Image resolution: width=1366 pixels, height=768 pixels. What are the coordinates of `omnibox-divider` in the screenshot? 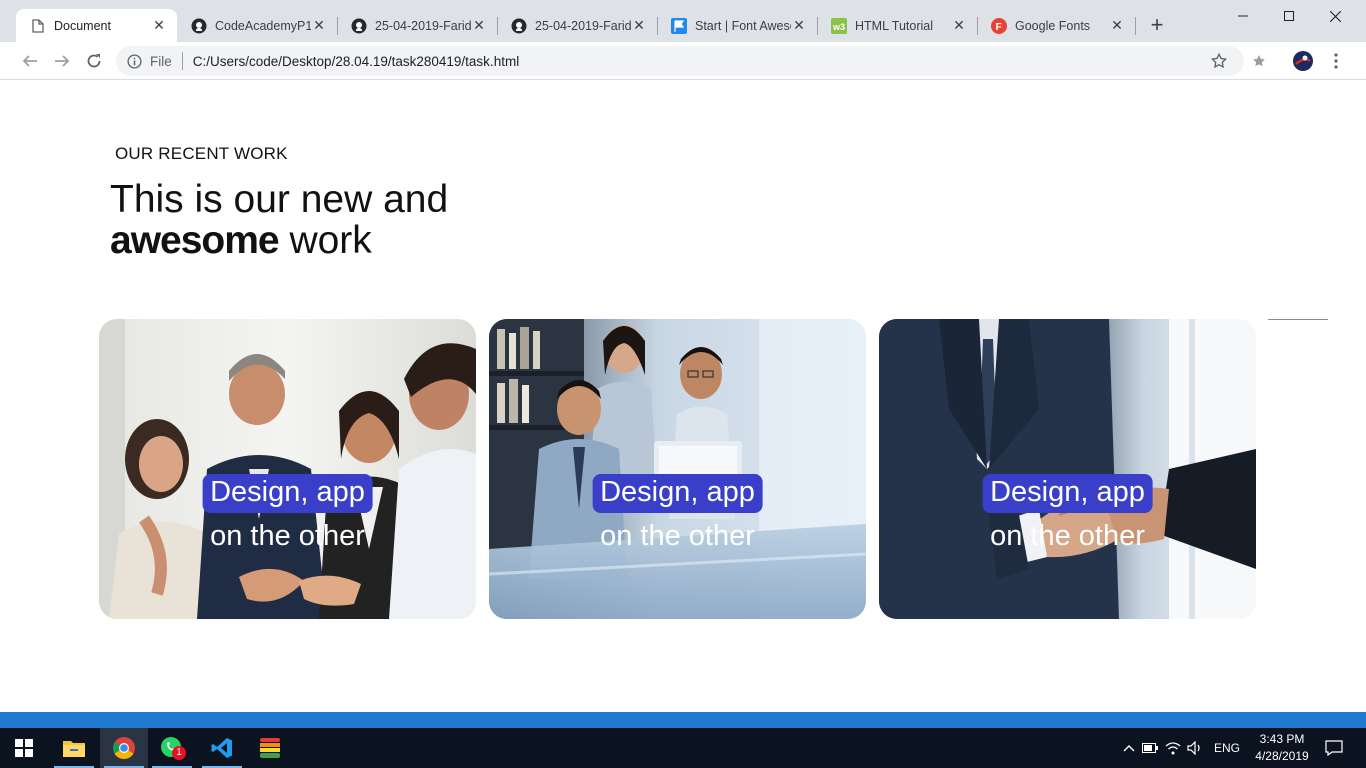 It's located at (182, 61).